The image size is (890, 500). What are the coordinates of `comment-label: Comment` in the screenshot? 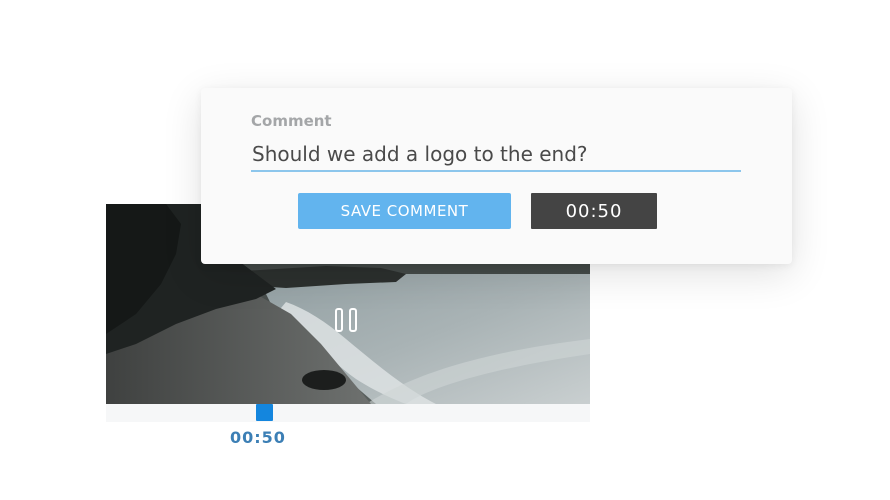 It's located at (291, 121).